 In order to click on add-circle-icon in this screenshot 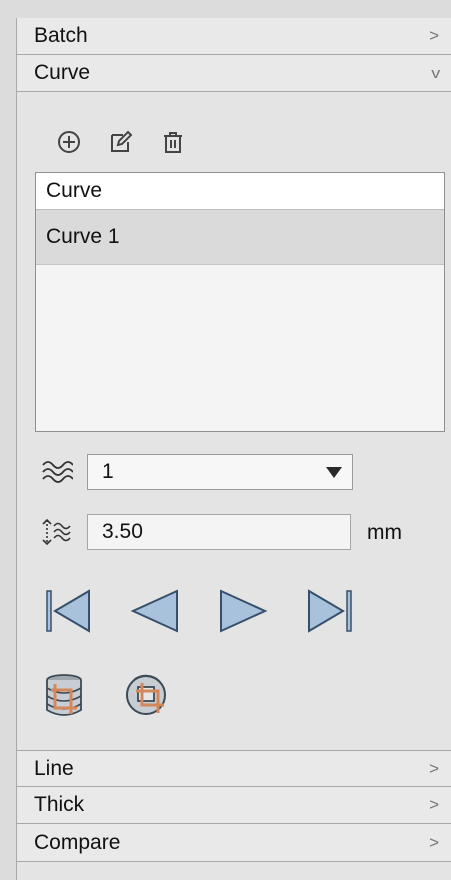, I will do `click(69, 142)`.